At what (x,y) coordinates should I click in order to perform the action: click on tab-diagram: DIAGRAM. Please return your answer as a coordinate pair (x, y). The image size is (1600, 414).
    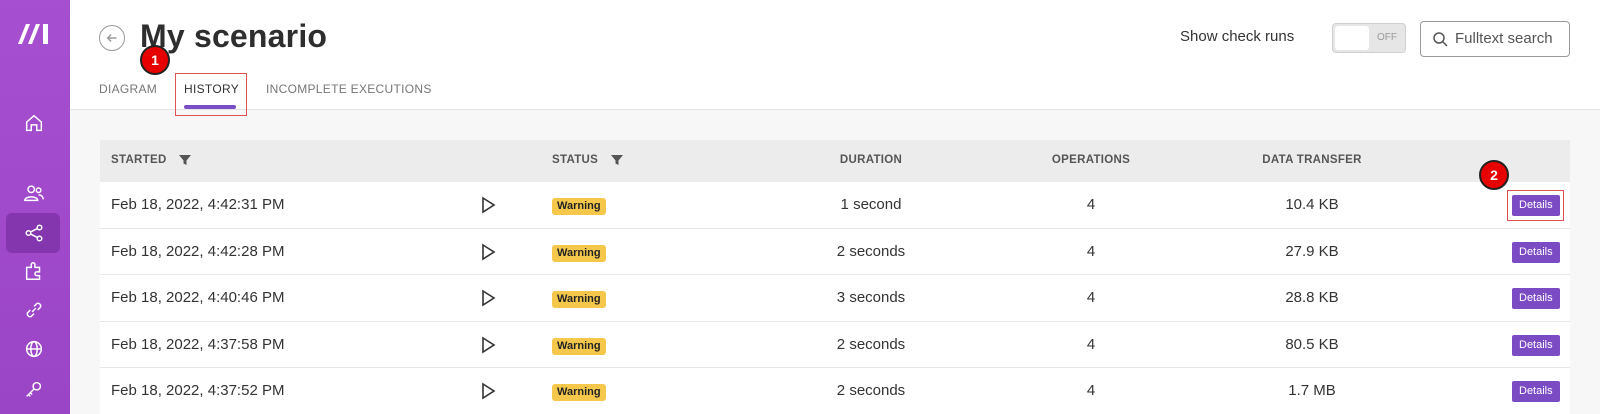
    Looking at the image, I should click on (128, 89).